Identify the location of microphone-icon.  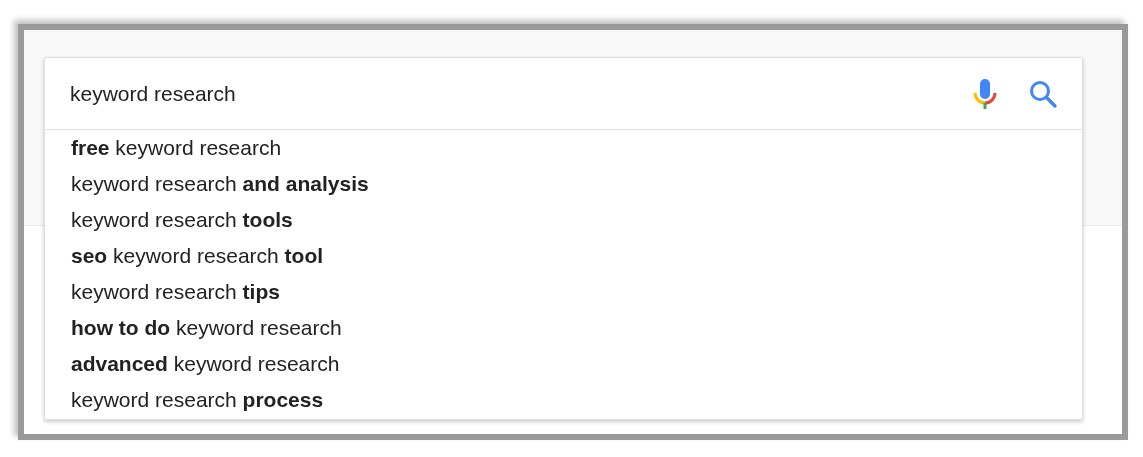
(985, 93).